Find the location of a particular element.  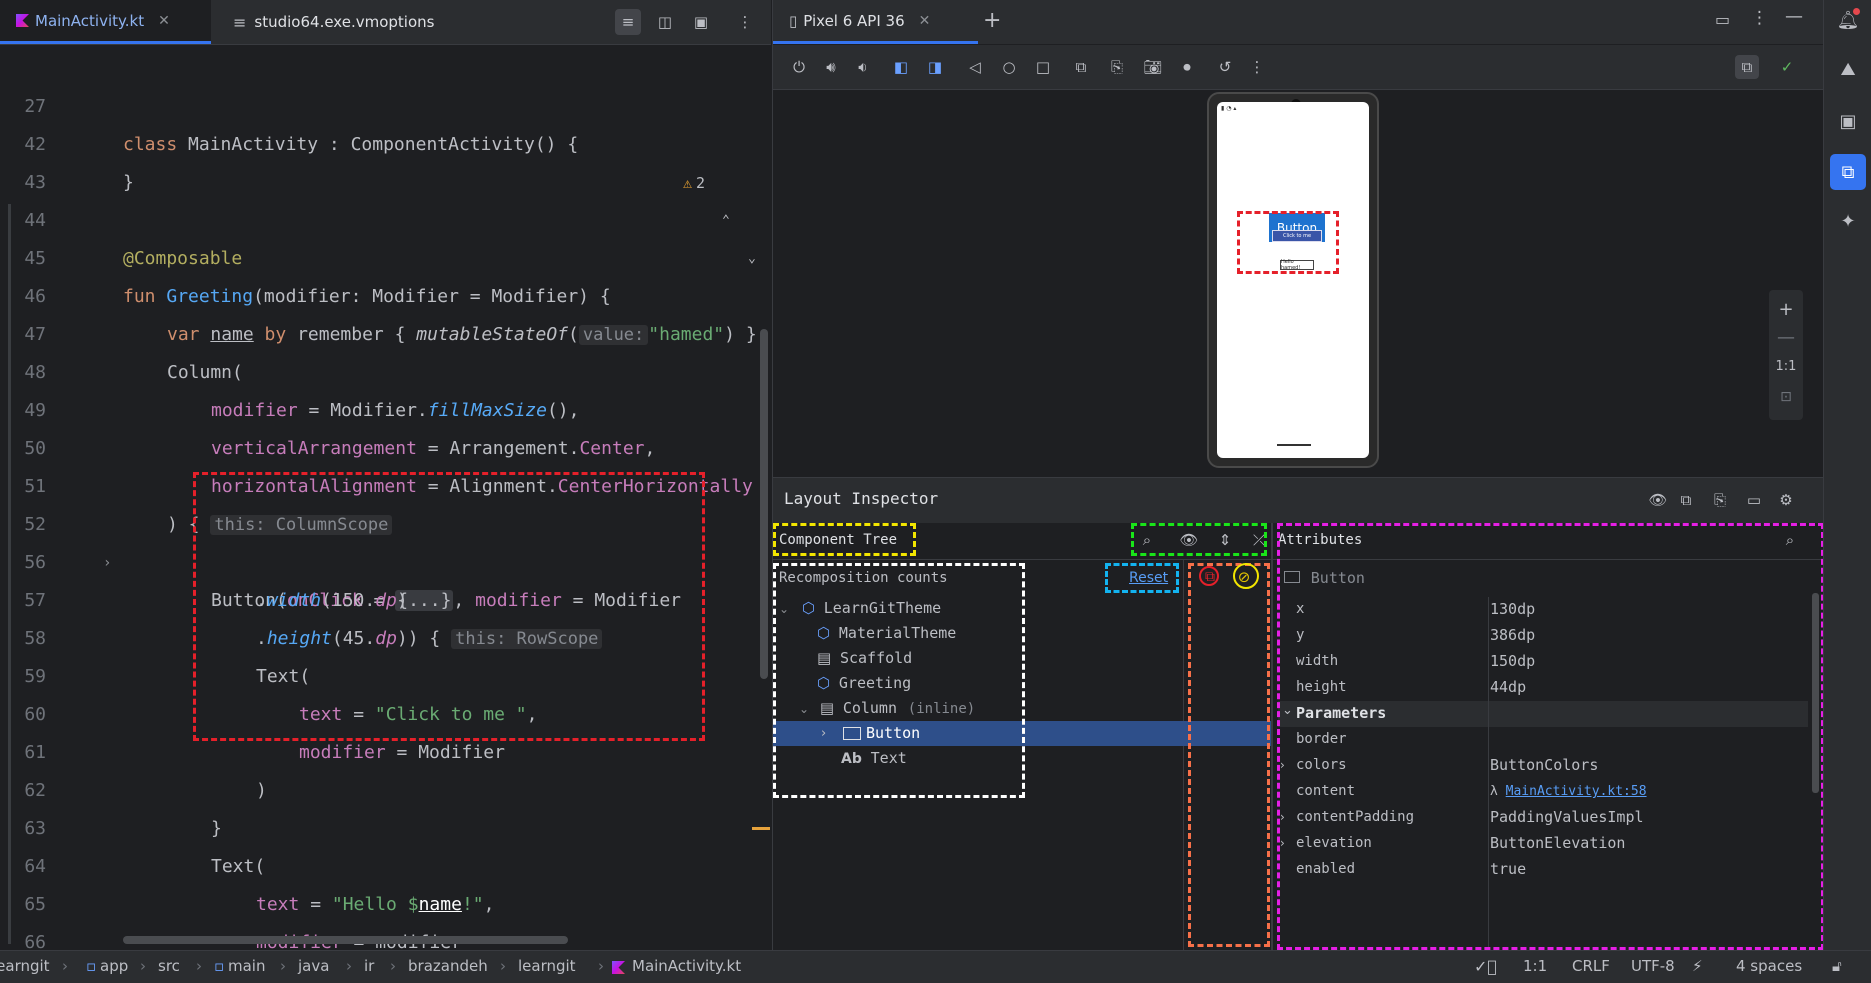

breadcrumb-item: MainActivity.kt is located at coordinates (686, 966).